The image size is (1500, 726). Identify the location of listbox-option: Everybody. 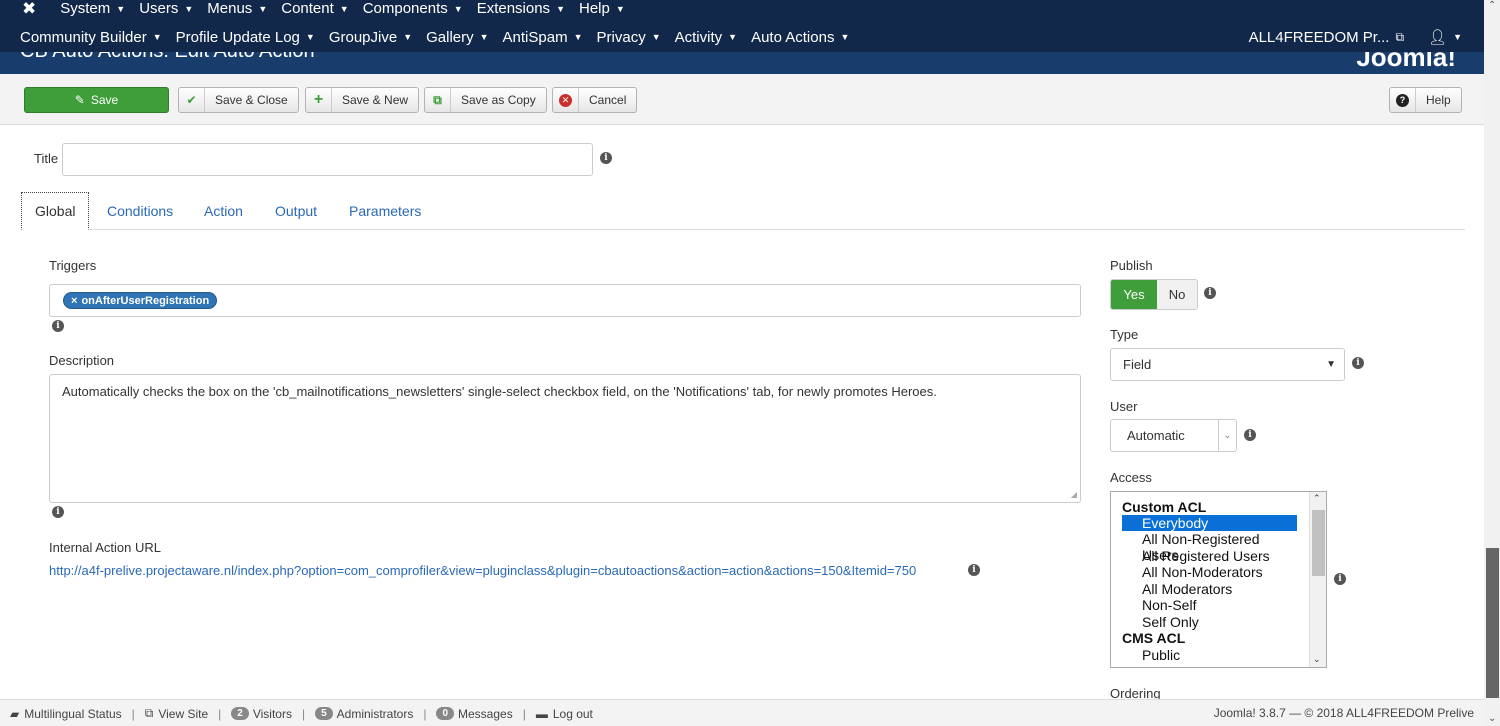
(1209, 523).